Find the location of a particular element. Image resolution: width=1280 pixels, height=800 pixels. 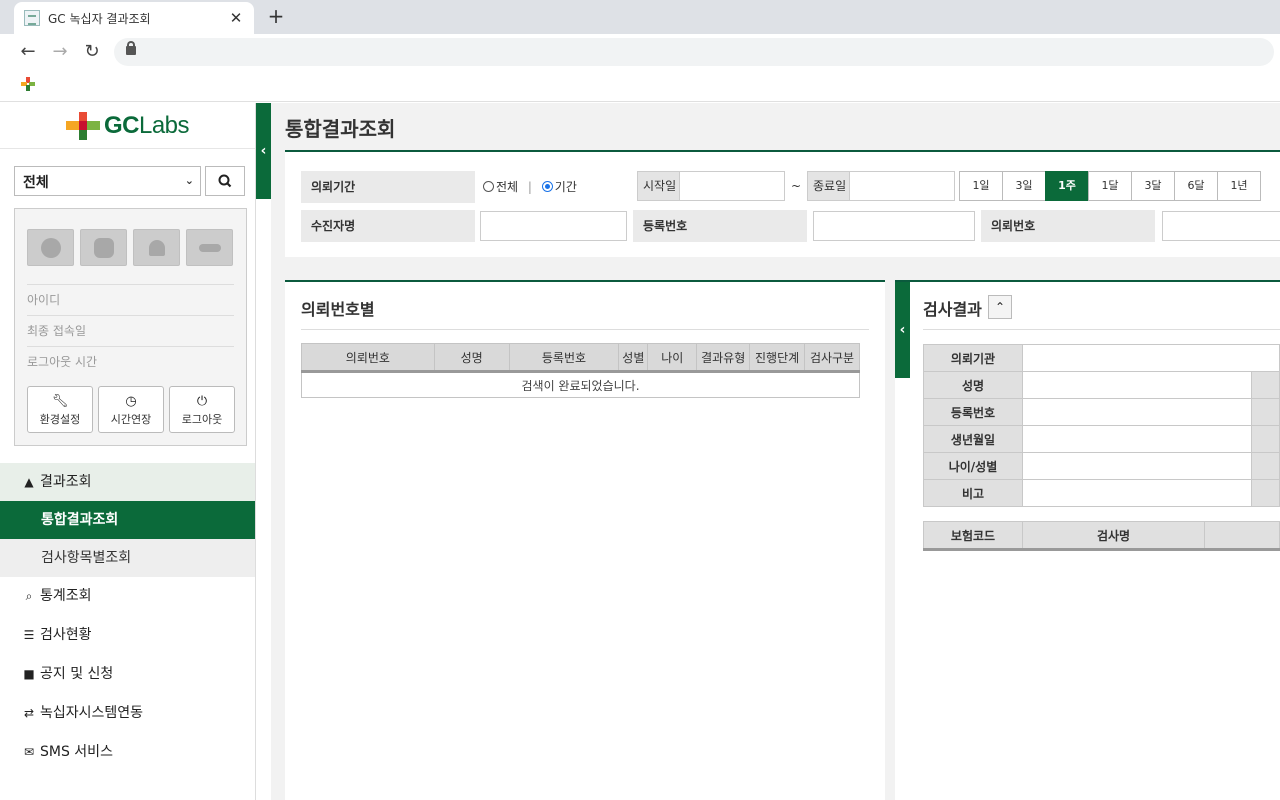

notification-button is located at coordinates (156, 247).